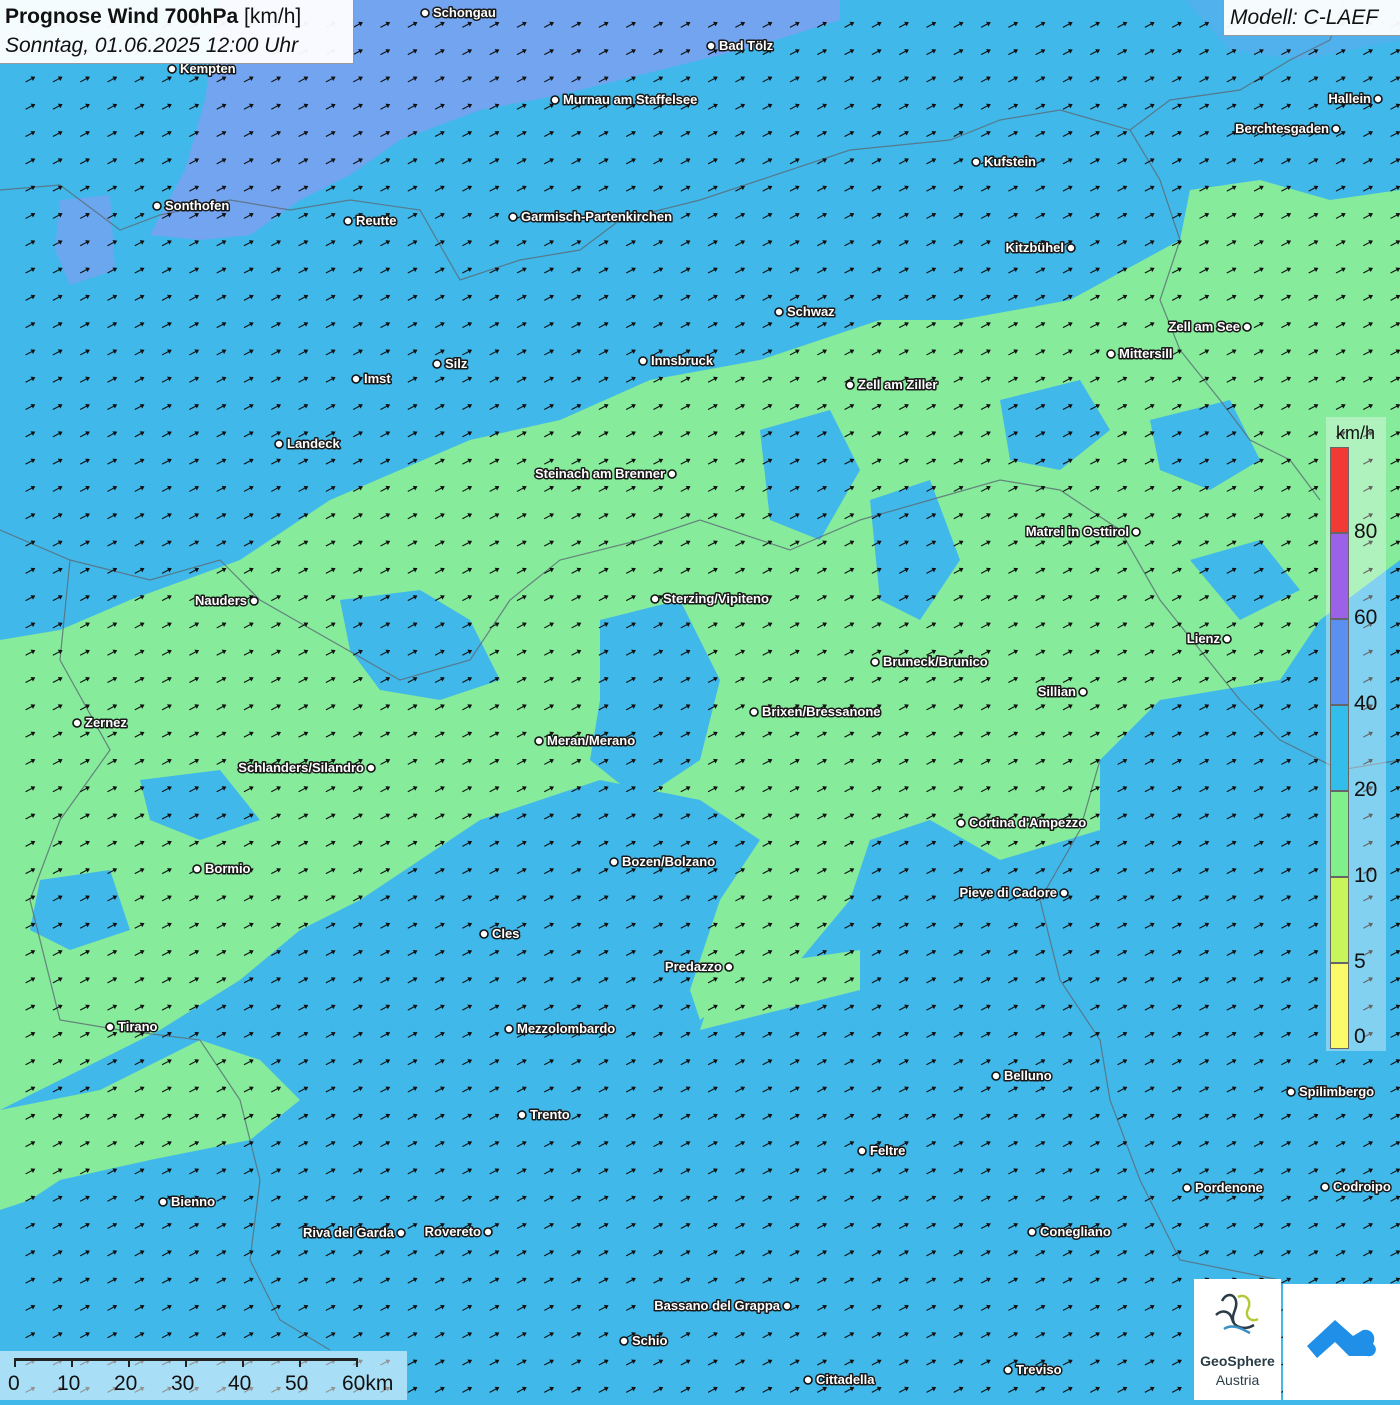 The width and height of the screenshot is (1400, 1405). Describe the element at coordinates (716, 598) in the screenshot. I see `city-label: Sterzing/Vipiteno` at that location.